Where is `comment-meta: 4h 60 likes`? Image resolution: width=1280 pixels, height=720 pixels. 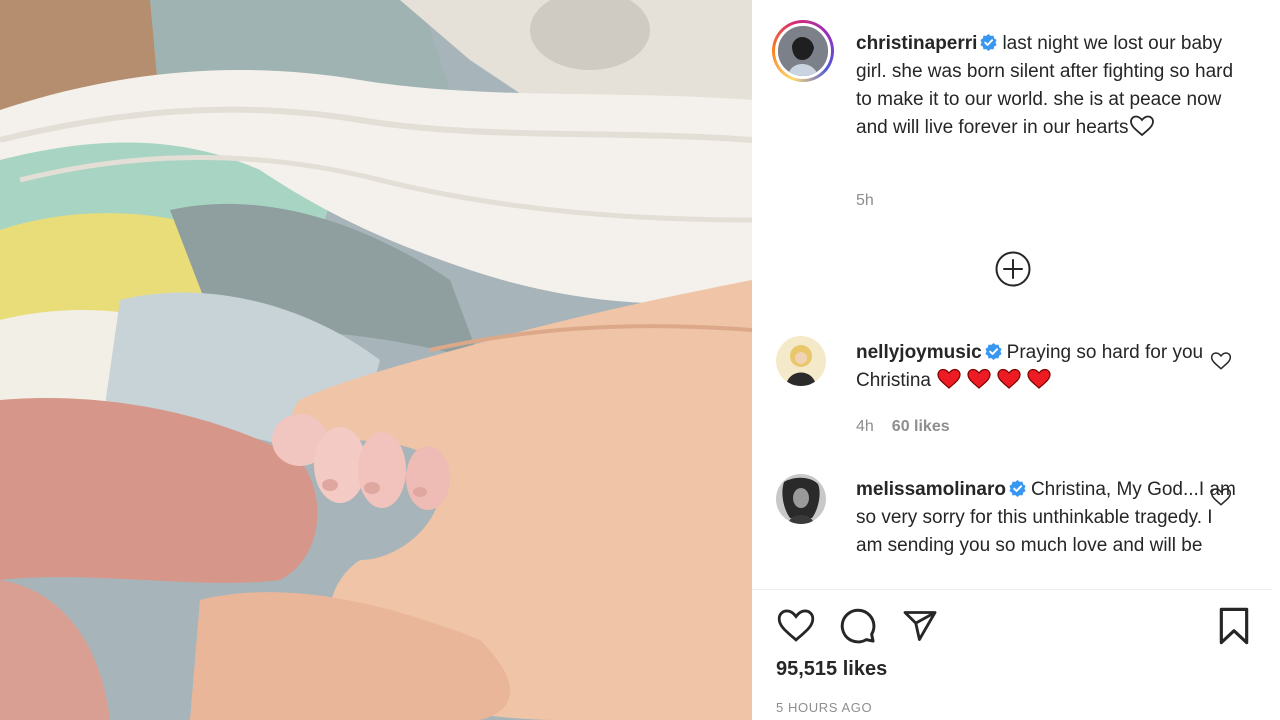 comment-meta: 4h 60 likes is located at coordinates (903, 427).